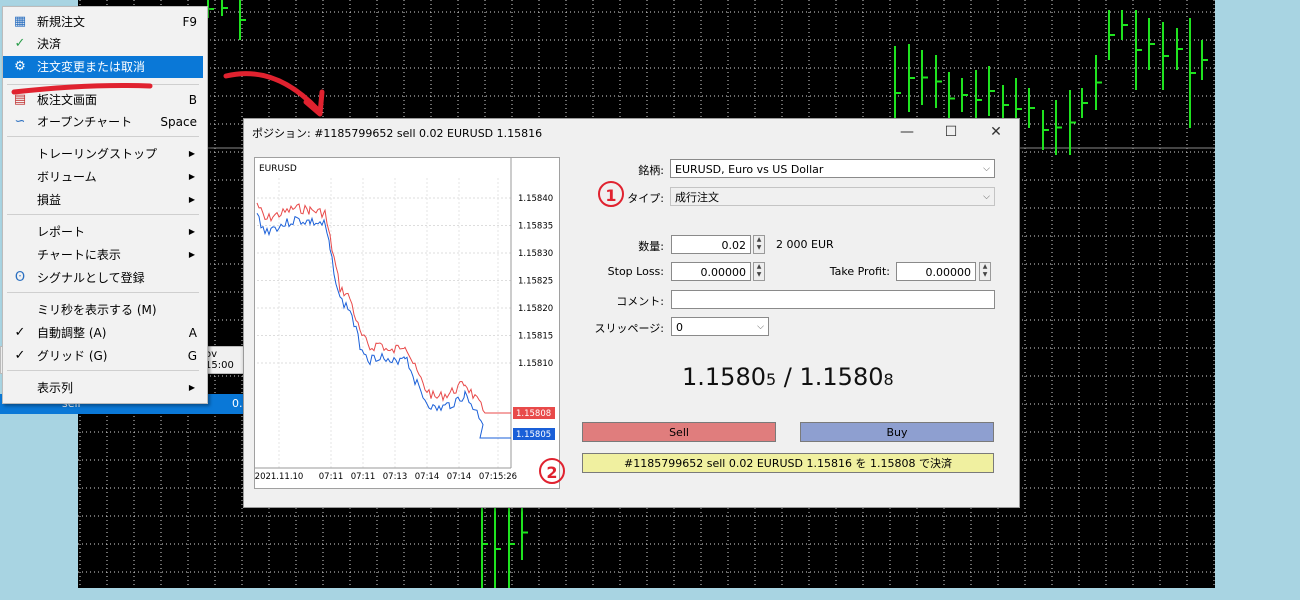 Image resolution: width=1300 pixels, height=600 pixels. I want to click on comment-label: コメント:, so click(640, 301).